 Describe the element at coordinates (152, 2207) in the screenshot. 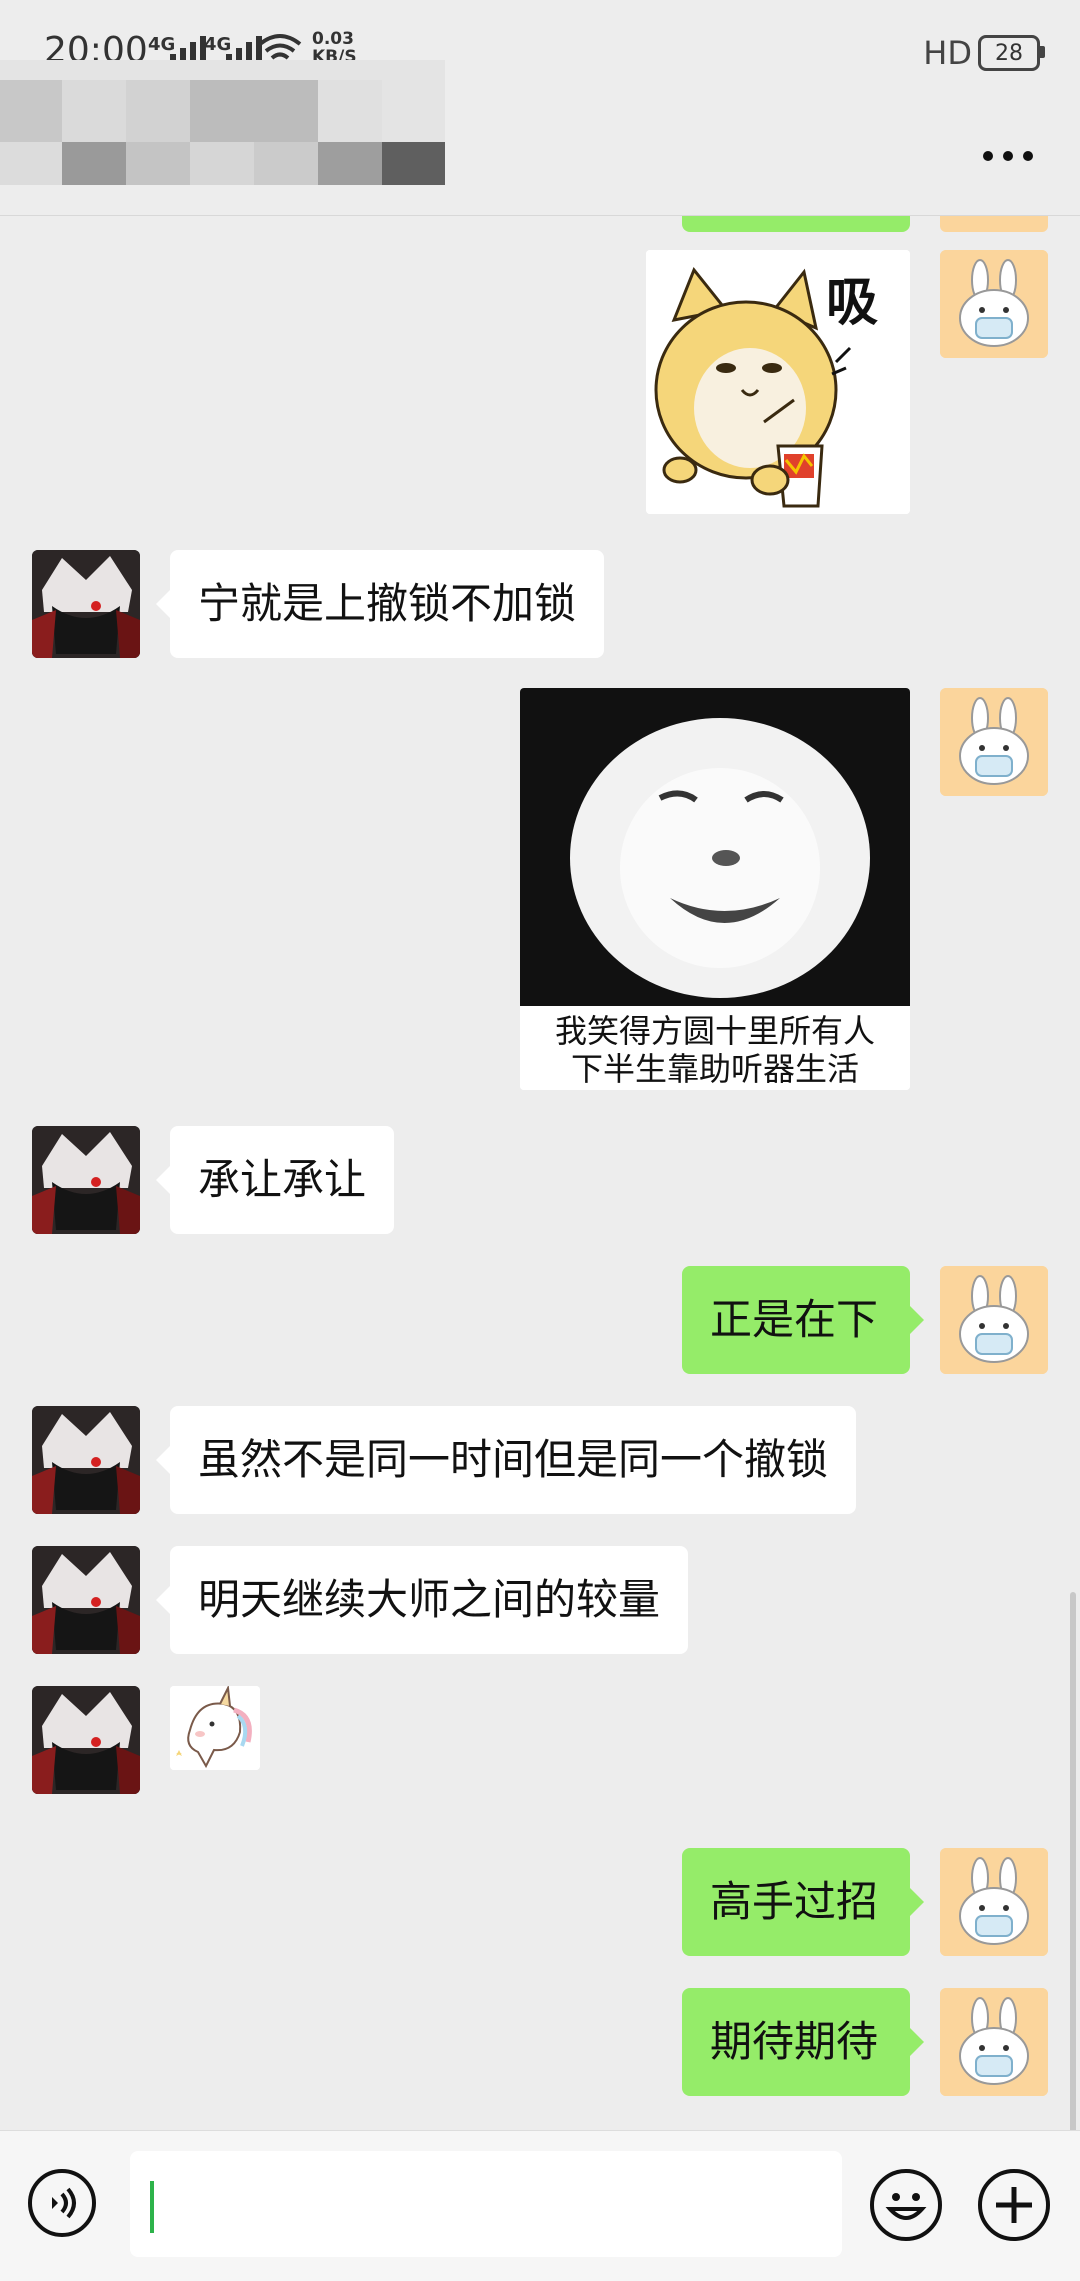

I see `text-caret` at that location.